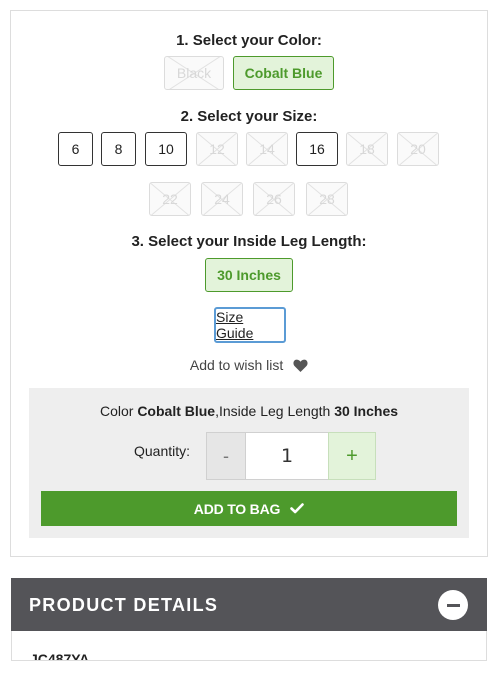 This screenshot has width=495, height=691. Describe the element at coordinates (166, 149) in the screenshot. I see `size-option-10: 10` at that location.